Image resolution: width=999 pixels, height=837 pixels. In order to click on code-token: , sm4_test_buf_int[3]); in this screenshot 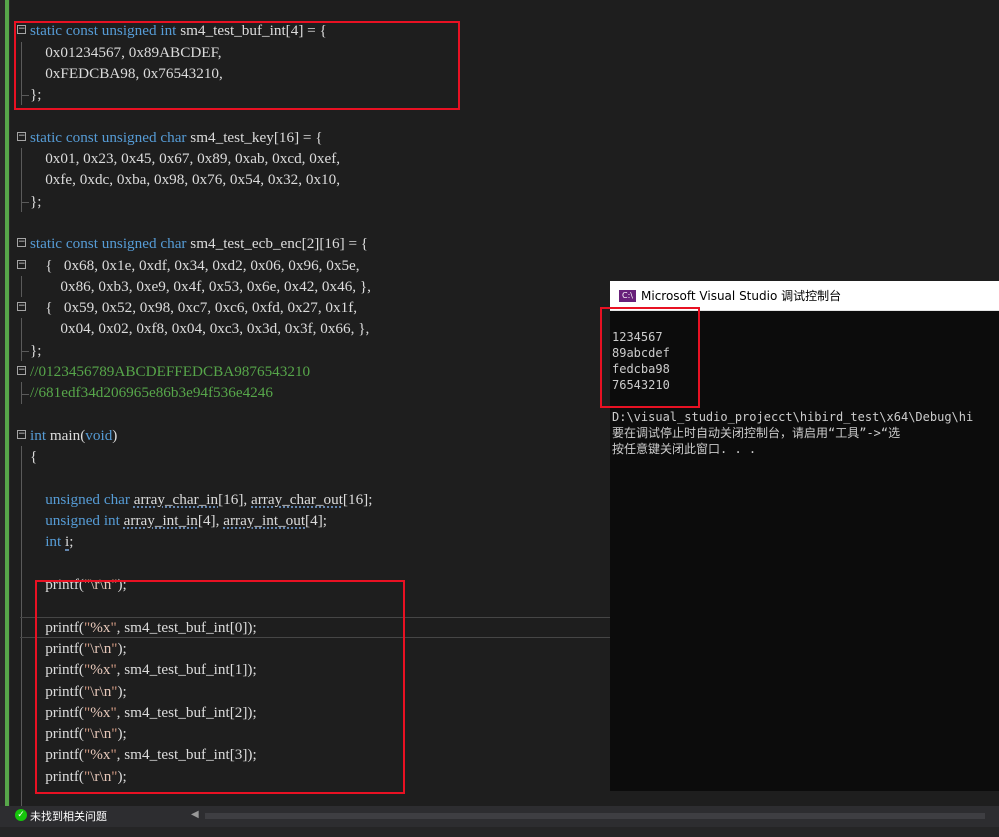, I will do `click(186, 755)`.